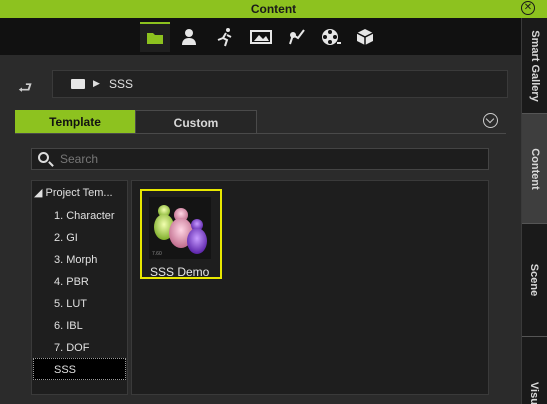 This screenshot has width=547, height=404. Describe the element at coordinates (225, 37) in the screenshot. I see `motion-icon` at that location.